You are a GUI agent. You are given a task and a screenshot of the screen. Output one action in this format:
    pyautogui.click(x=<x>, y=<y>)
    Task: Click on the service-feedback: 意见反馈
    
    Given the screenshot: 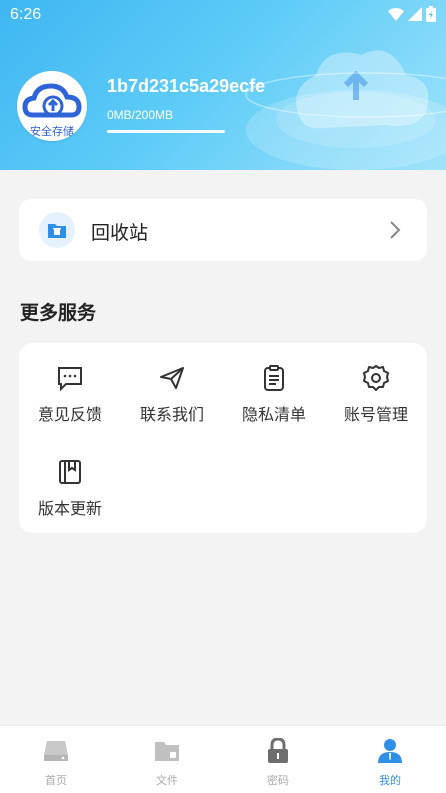 What is the action you would take?
    pyautogui.click(x=70, y=394)
    